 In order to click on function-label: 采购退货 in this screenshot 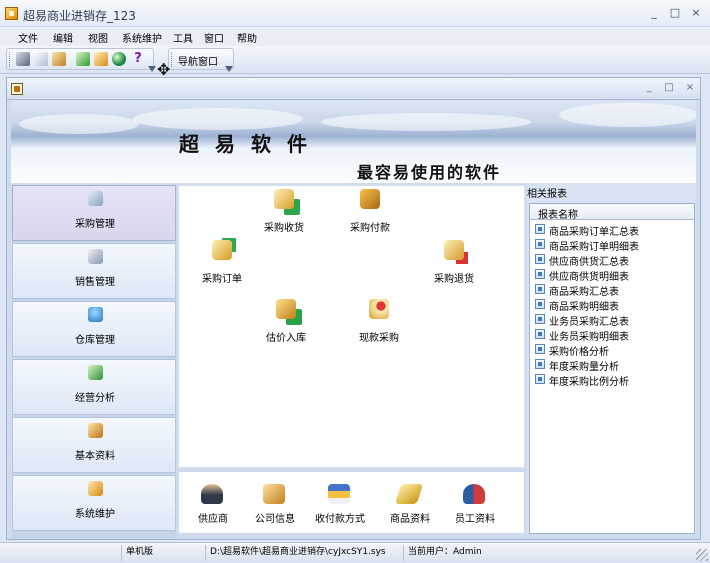, I will do `click(454, 279)`.